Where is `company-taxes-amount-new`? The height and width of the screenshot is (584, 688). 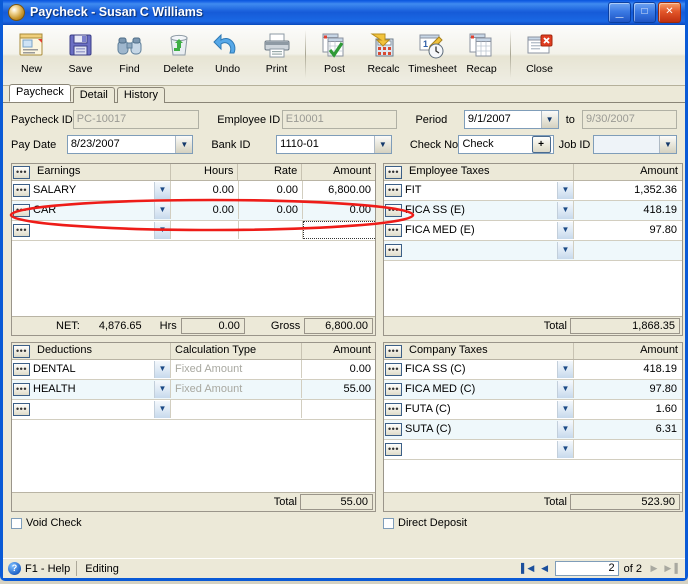 company-taxes-amount-new is located at coordinates (627, 449).